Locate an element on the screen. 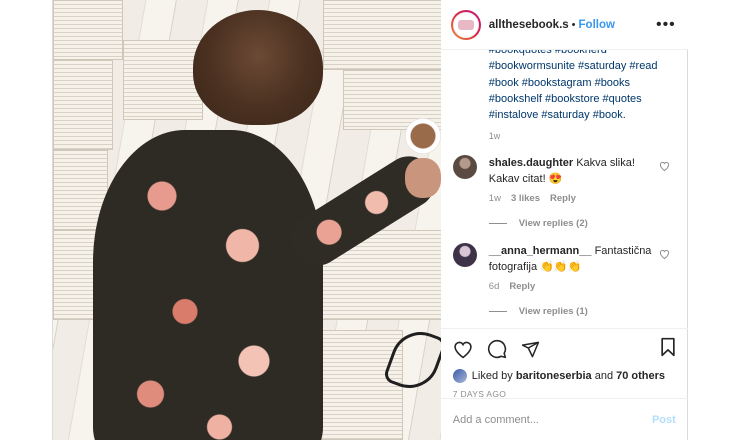  view-replies-button: View replies (1) is located at coordinates (588, 312).